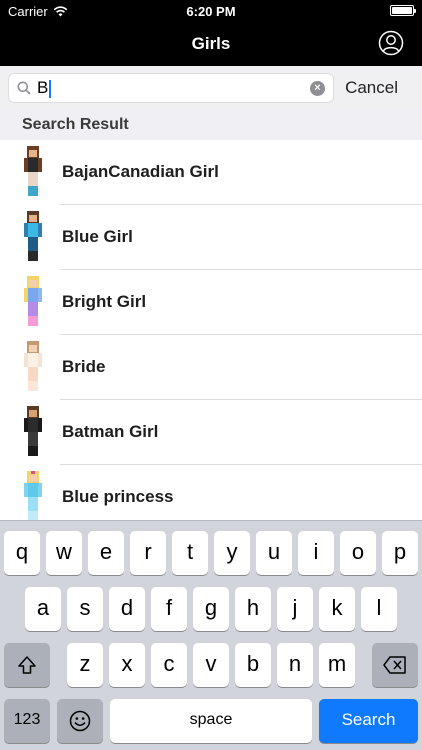 The height and width of the screenshot is (750, 422). Describe the element at coordinates (337, 609) in the screenshot. I see `key-k: k` at that location.